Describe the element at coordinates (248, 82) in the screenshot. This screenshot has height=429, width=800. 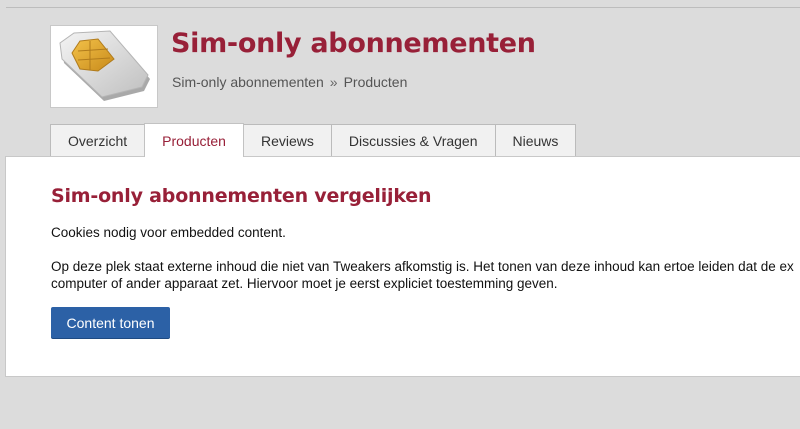
I see `breadcrumb-item-category: Sim-only abonnementen` at that location.